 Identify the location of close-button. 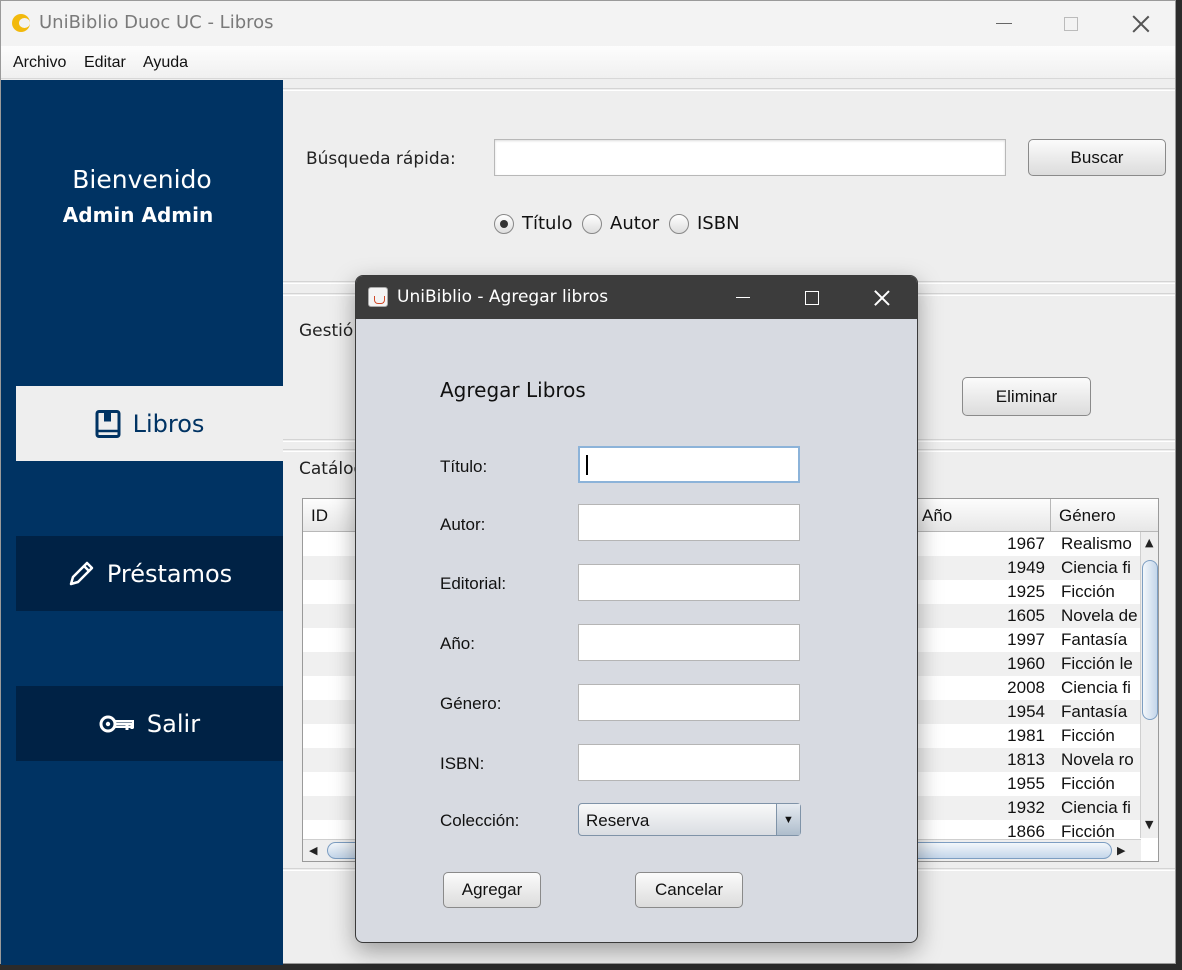
(1141, 23).